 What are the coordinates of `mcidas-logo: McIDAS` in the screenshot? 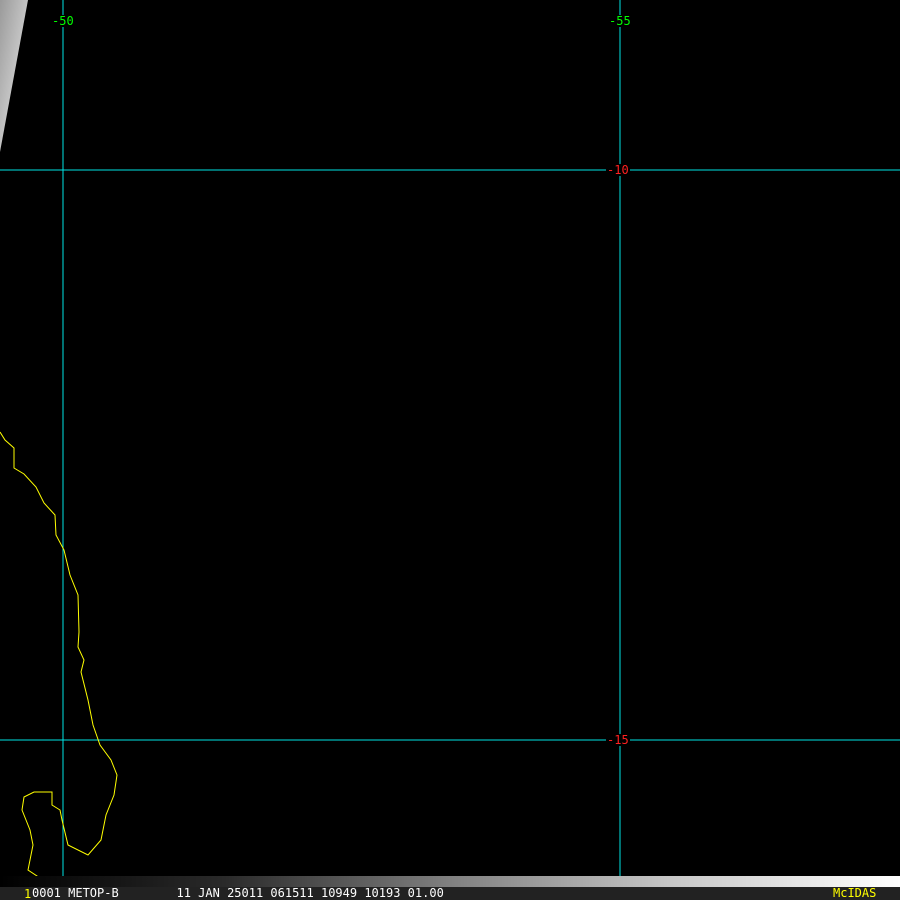 It's located at (855, 893).